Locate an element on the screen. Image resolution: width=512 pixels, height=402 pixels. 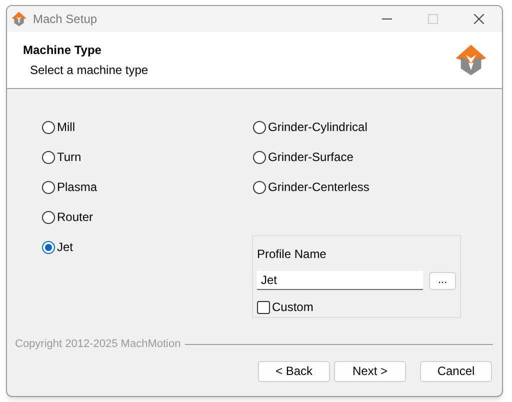
window-title: Mach Setup is located at coordinates (65, 19).